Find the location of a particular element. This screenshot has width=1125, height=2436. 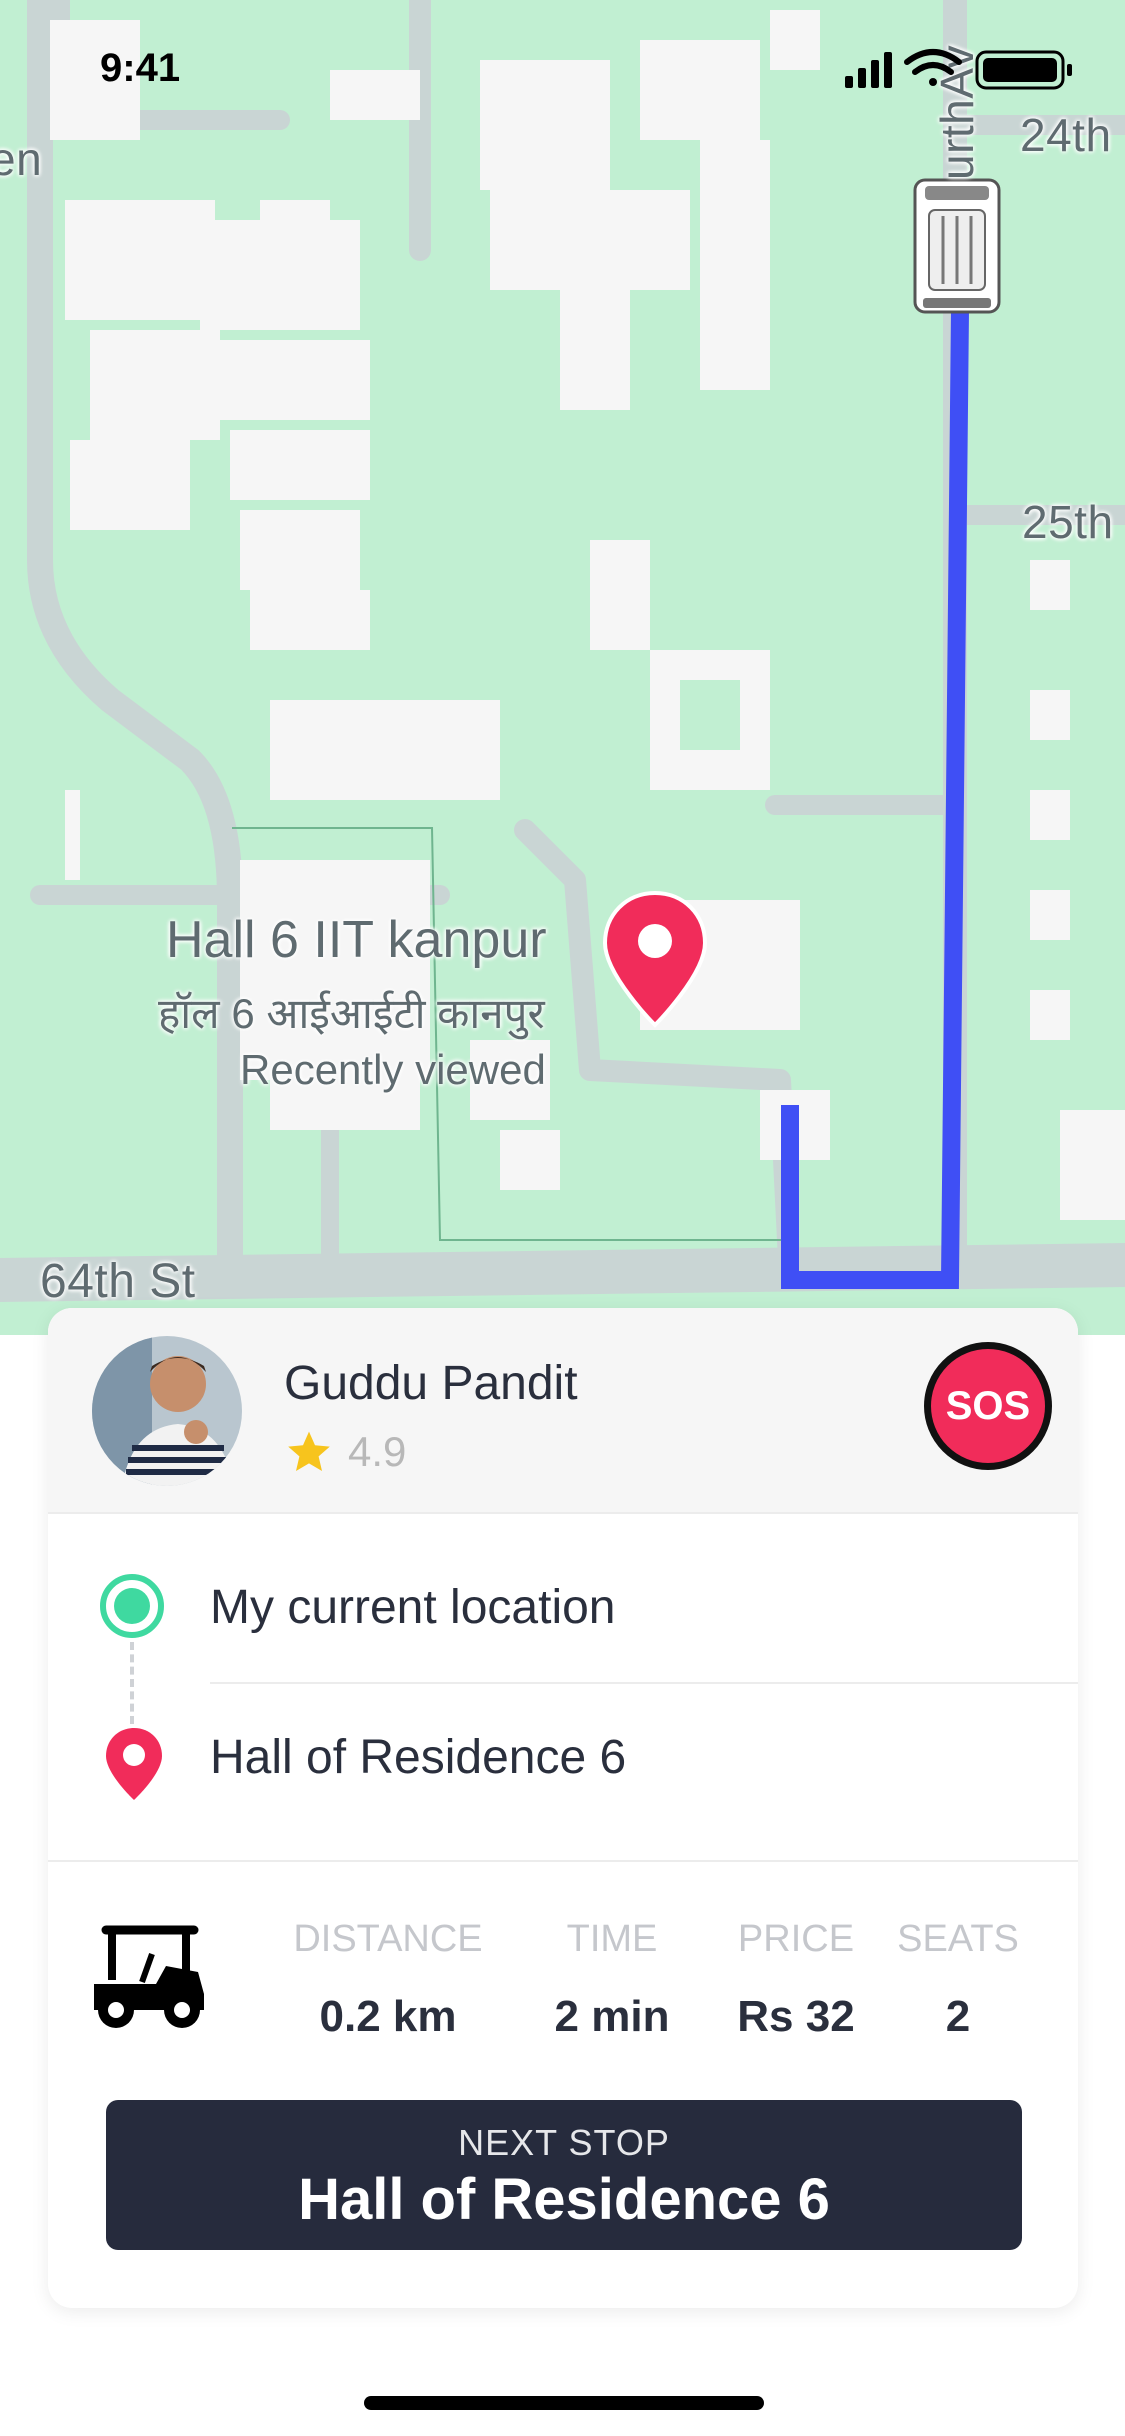

stat-value-distance: 0.2 km is located at coordinates (388, 2016).